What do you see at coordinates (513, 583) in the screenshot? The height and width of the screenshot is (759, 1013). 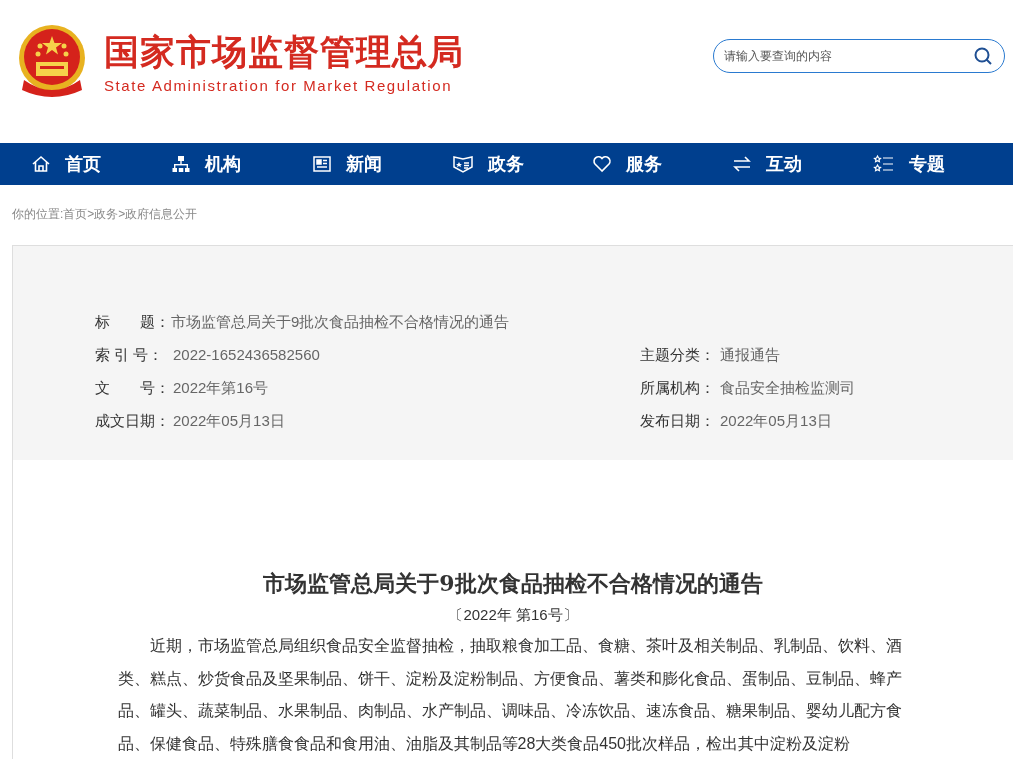 I see `article-title: 市场监管总局关于9批次食品抽检不合格情况的通告` at bounding box center [513, 583].